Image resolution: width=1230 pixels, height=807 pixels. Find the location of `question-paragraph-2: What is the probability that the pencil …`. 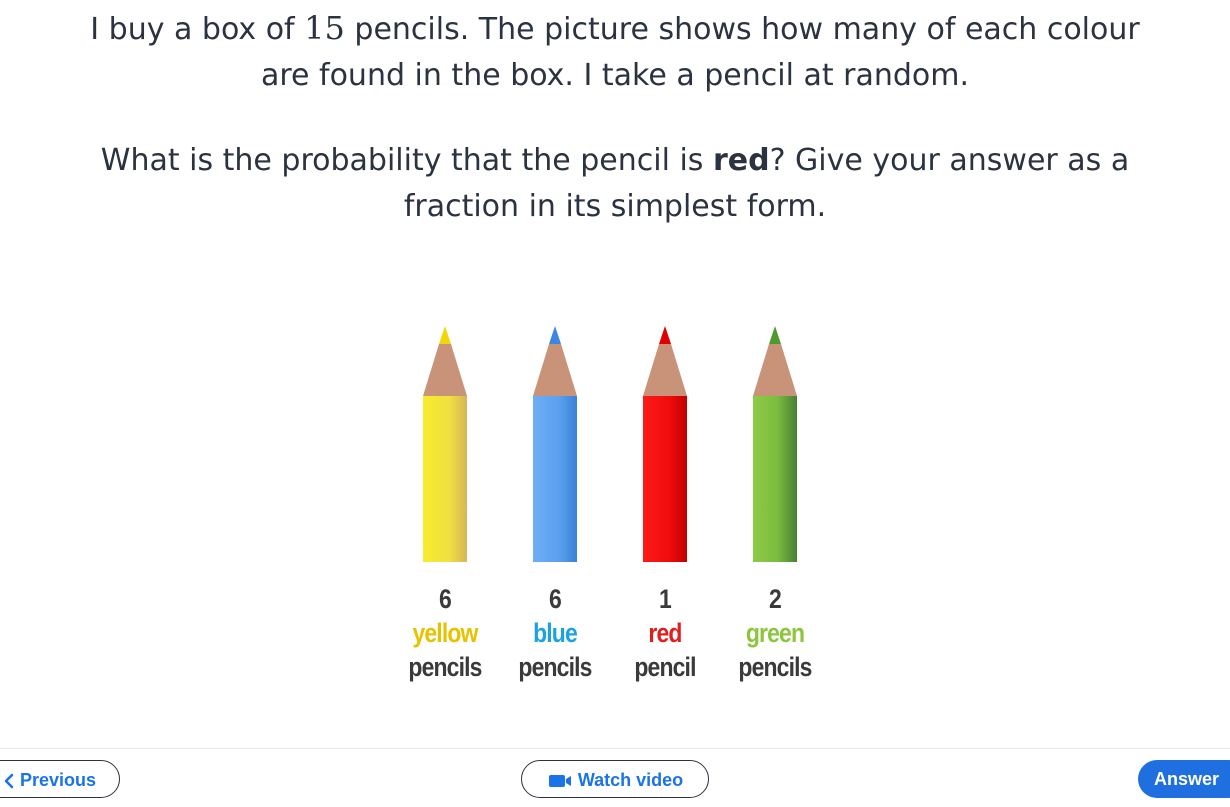

question-paragraph-2: What is the probability that the pencil … is located at coordinates (615, 184).